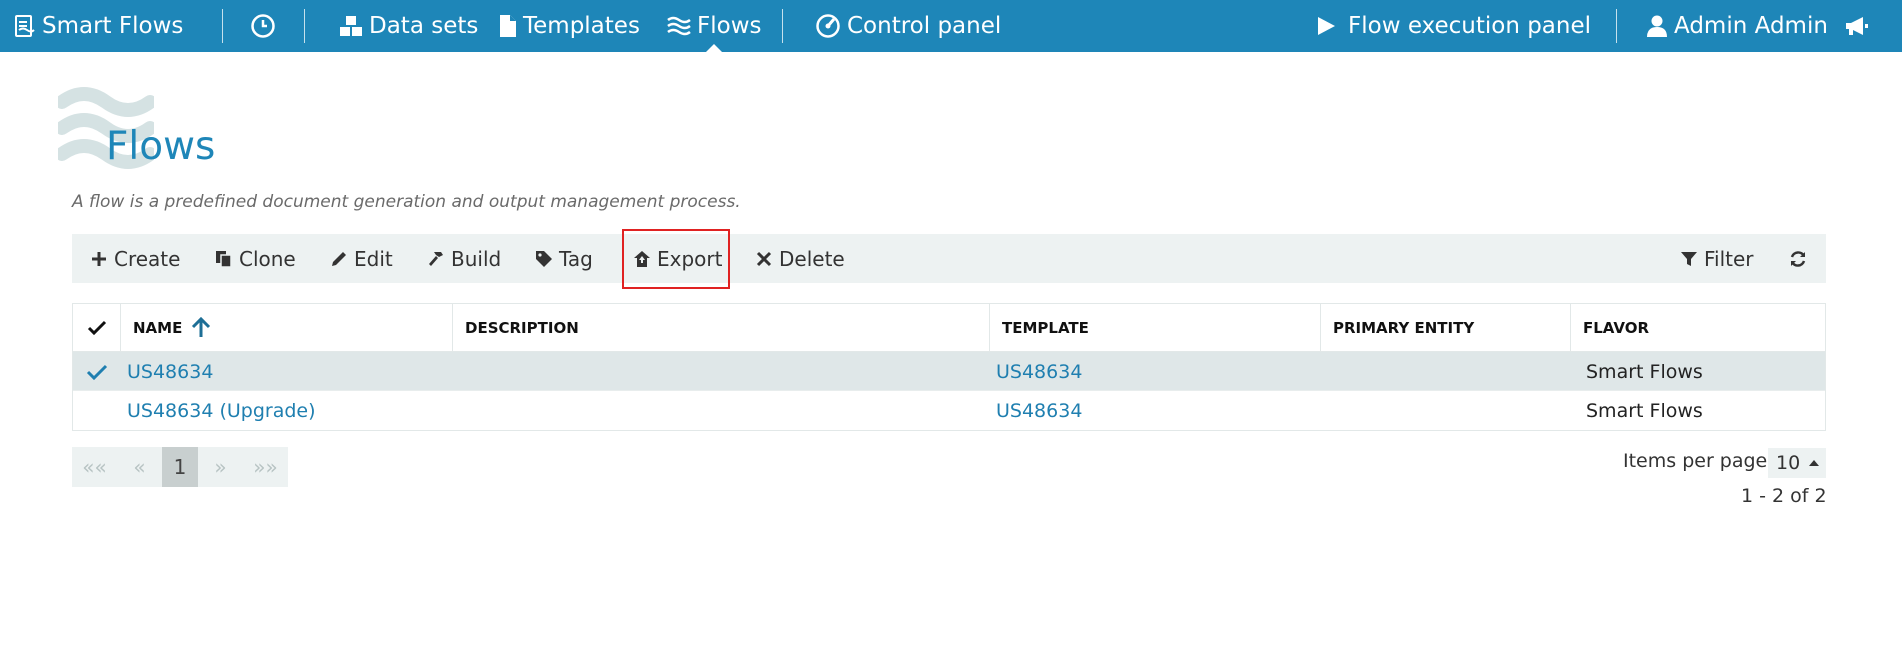 Image resolution: width=1902 pixels, height=664 pixels. Describe the element at coordinates (99, 259) in the screenshot. I see `plus-icon` at that location.